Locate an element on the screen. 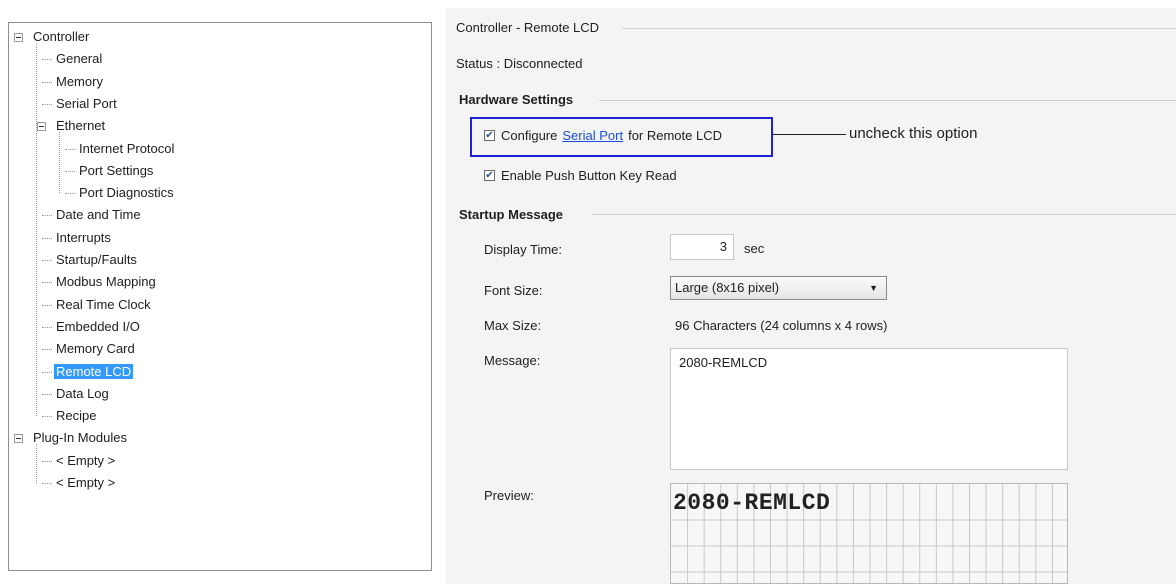 This screenshot has height=584, width=1176. callout-text: uncheck this option is located at coordinates (913, 133).